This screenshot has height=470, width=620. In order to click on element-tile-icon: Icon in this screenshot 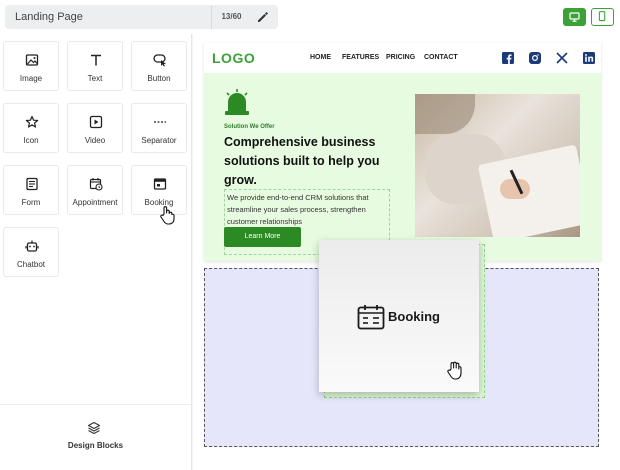, I will do `click(31, 128)`.